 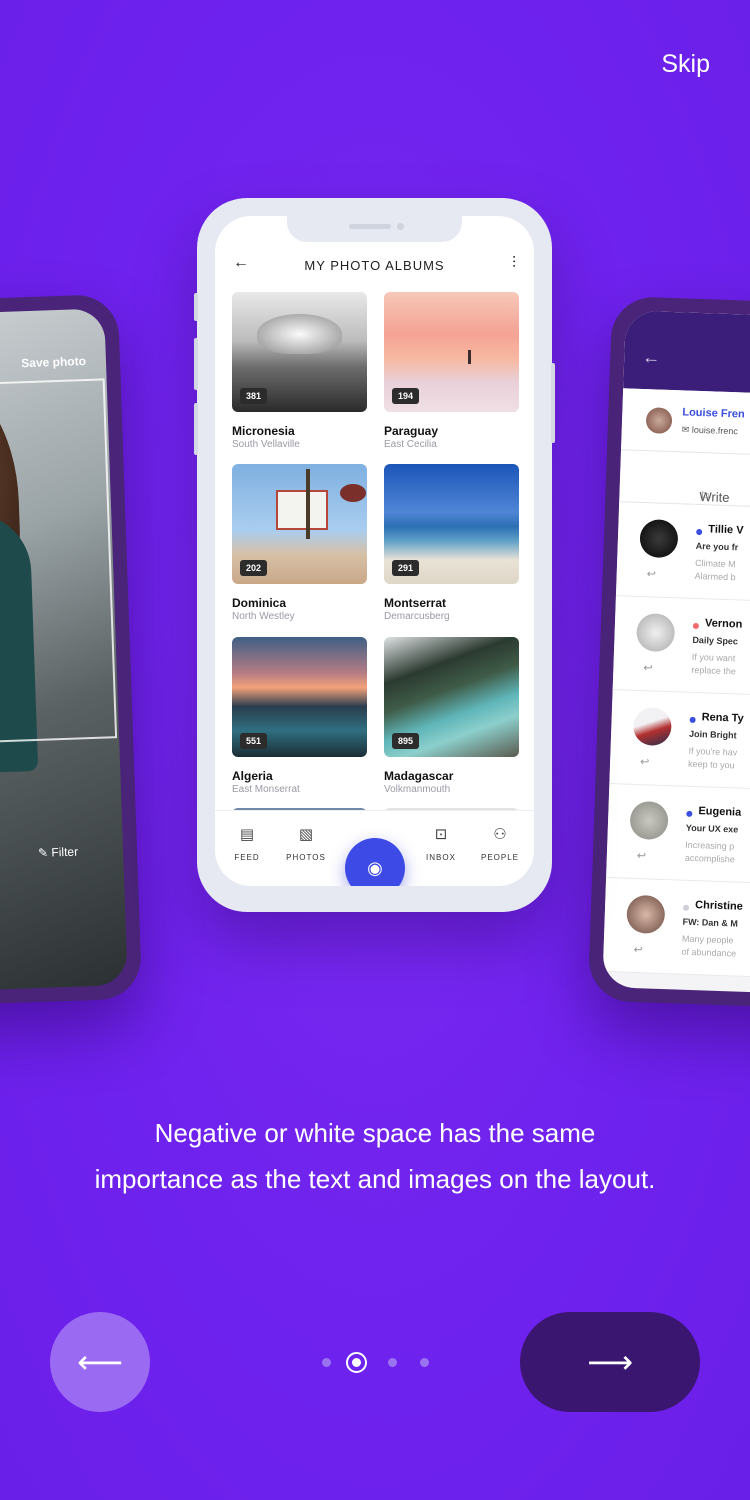 I want to click on page-dot-active, so click(x=356, y=1362).